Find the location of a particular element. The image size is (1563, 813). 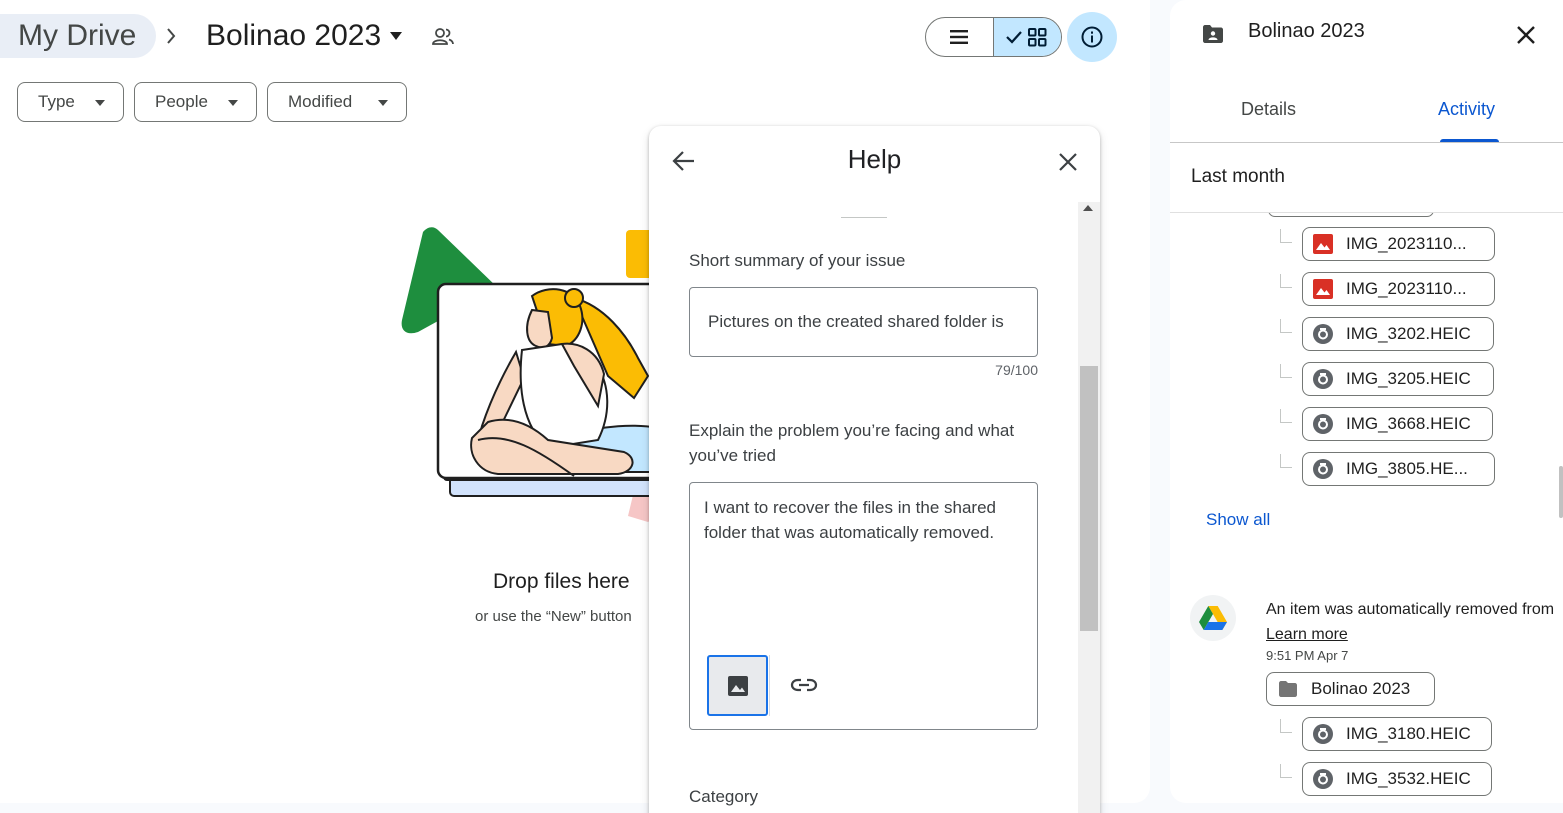

folder-chip: Bolinao 2023 is located at coordinates (1350, 689).